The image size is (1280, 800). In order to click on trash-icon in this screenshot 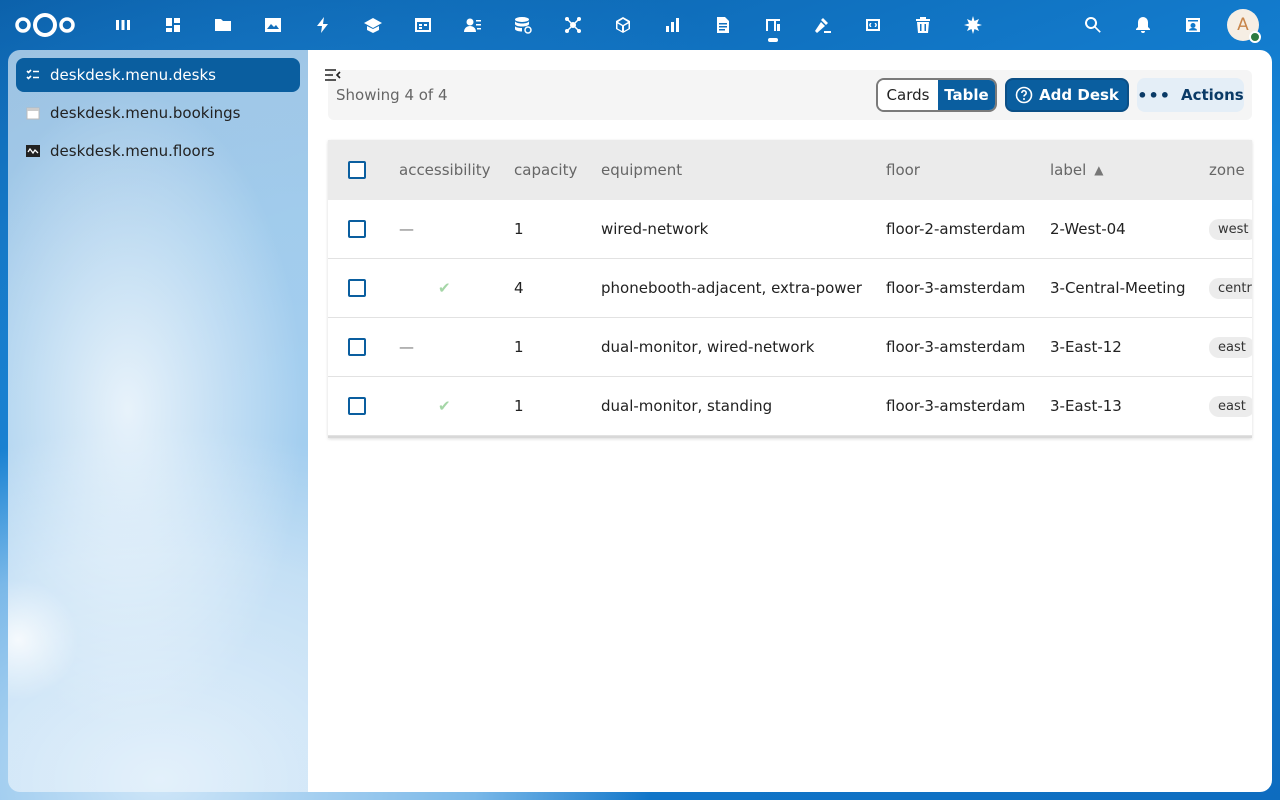, I will do `click(923, 25)`.